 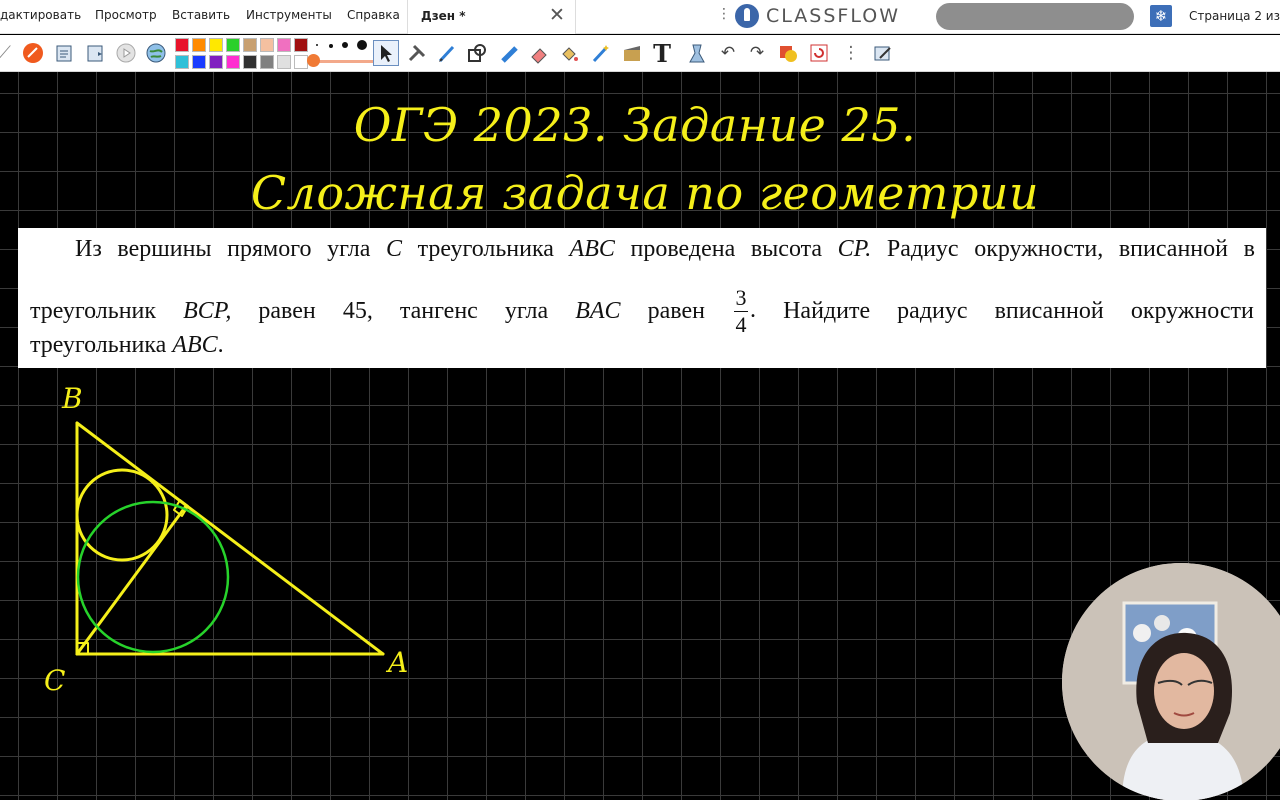 What do you see at coordinates (883, 53) in the screenshot?
I see `edit-icon` at bounding box center [883, 53].